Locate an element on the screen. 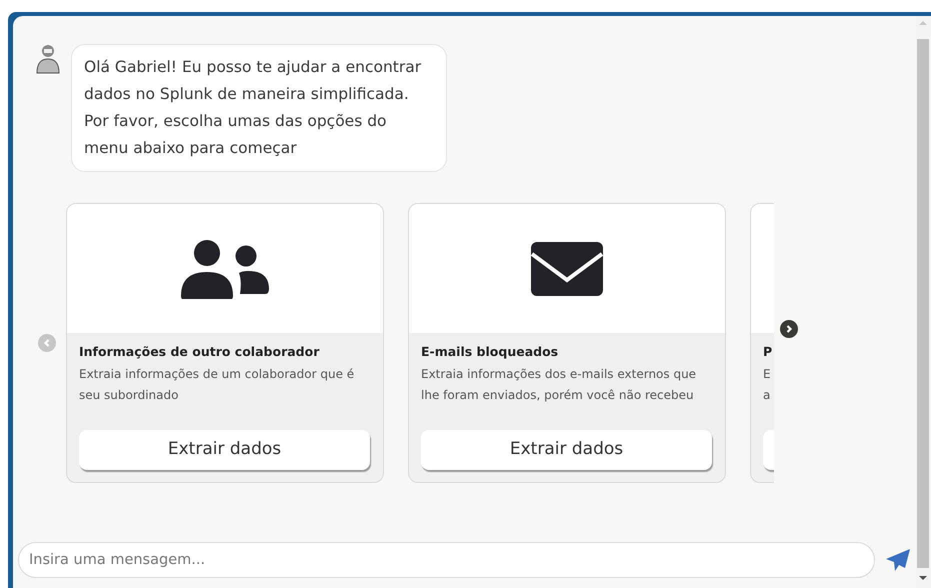 The height and width of the screenshot is (588, 931). envelope-icon is located at coordinates (567, 269).